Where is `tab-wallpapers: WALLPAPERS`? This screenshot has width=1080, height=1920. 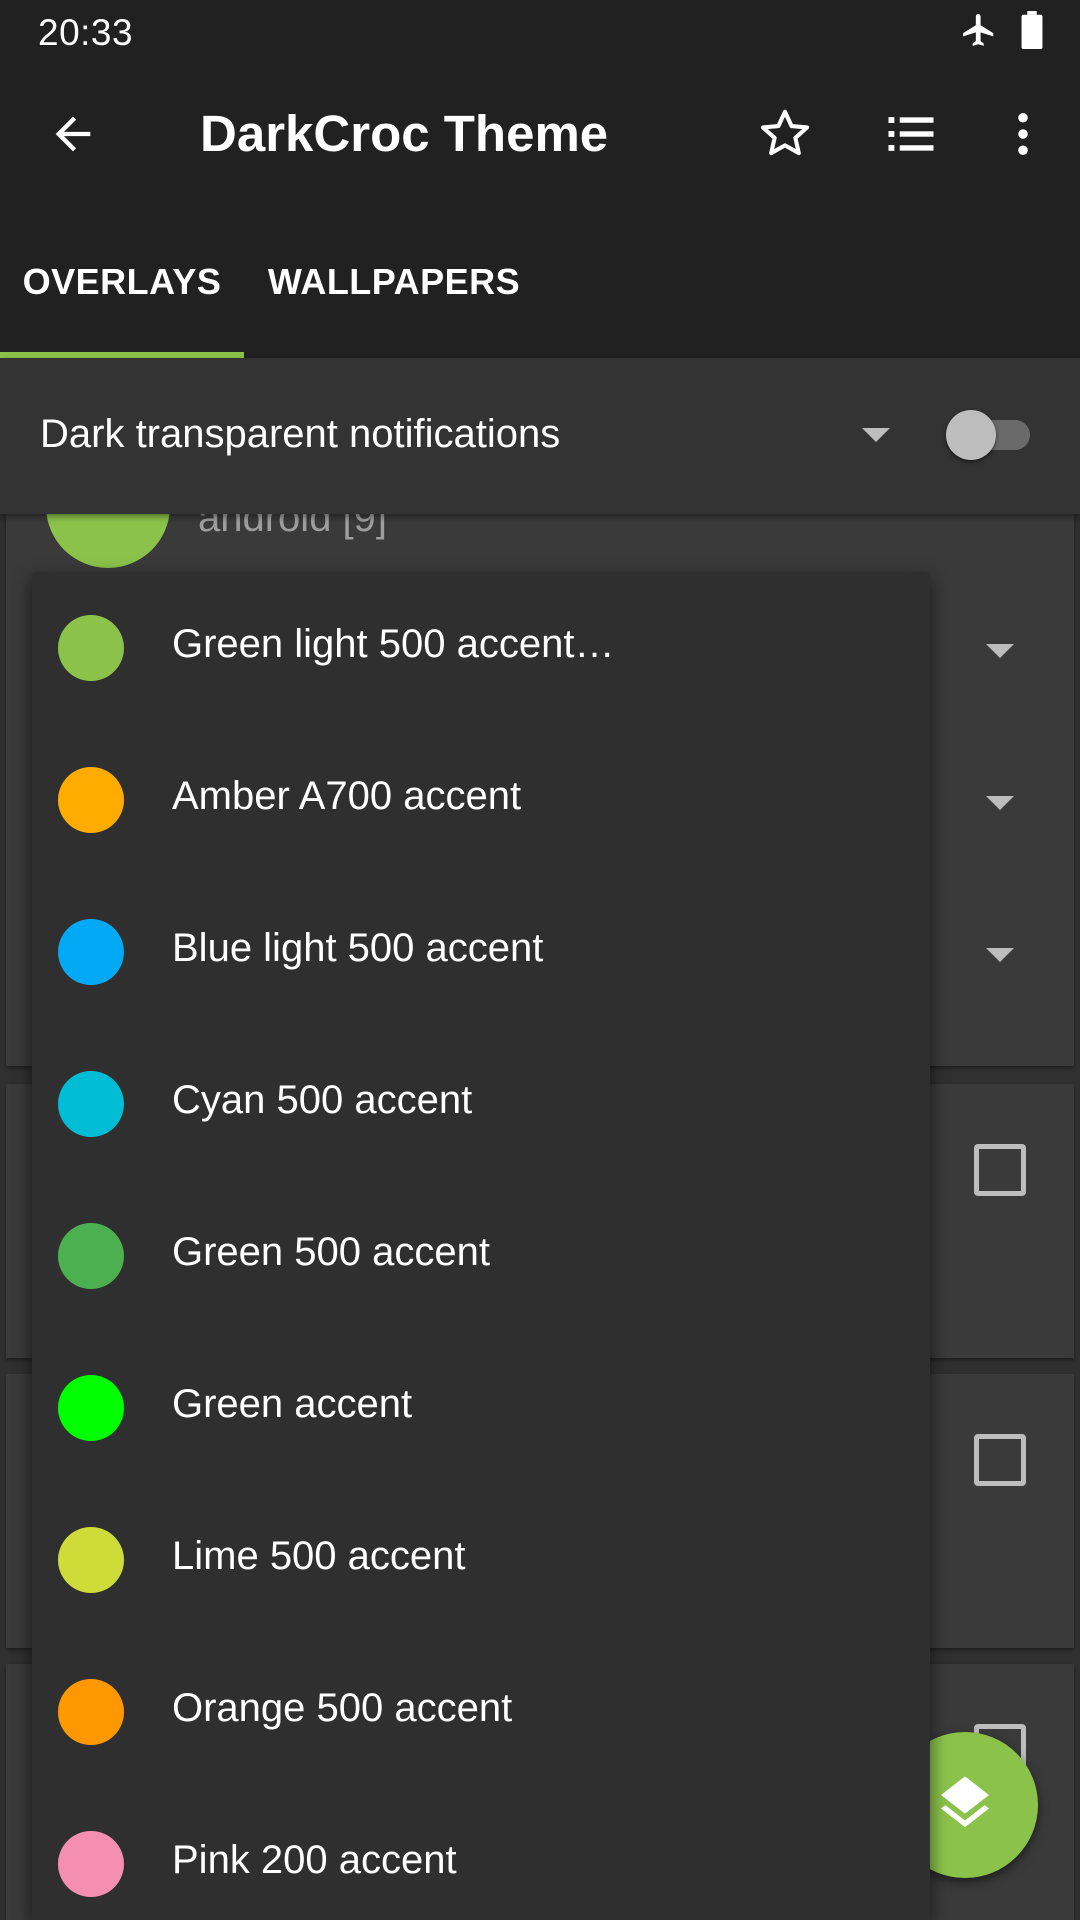 tab-wallpapers: WALLPAPERS is located at coordinates (394, 282).